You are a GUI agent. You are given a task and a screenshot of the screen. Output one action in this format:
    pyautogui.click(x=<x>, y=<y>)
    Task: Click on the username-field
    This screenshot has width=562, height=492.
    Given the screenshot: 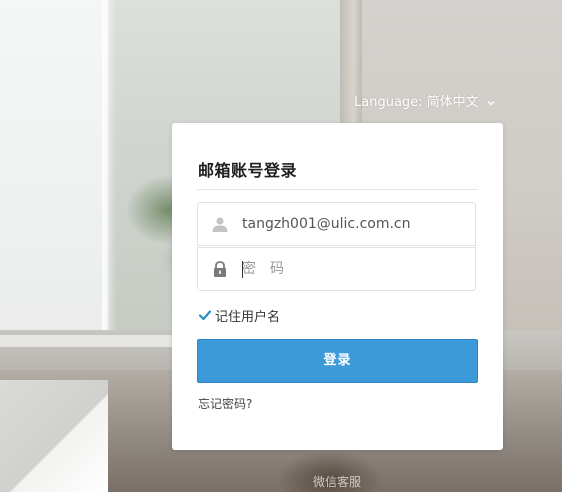 What is the action you would take?
    pyautogui.click(x=336, y=224)
    